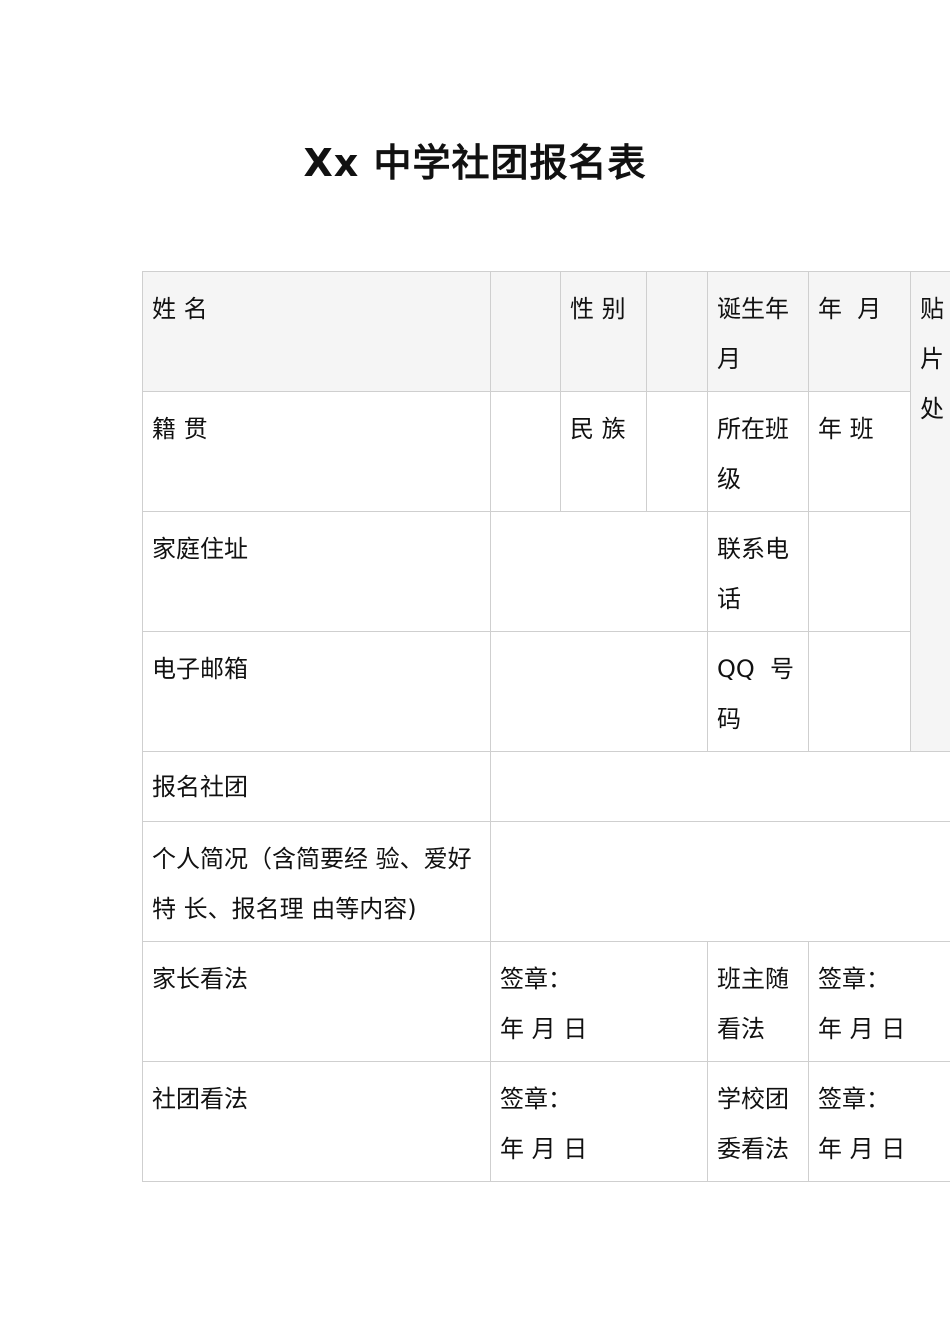 The height and width of the screenshot is (1344, 950). I want to click on class-field: 年 班, so click(859, 451).